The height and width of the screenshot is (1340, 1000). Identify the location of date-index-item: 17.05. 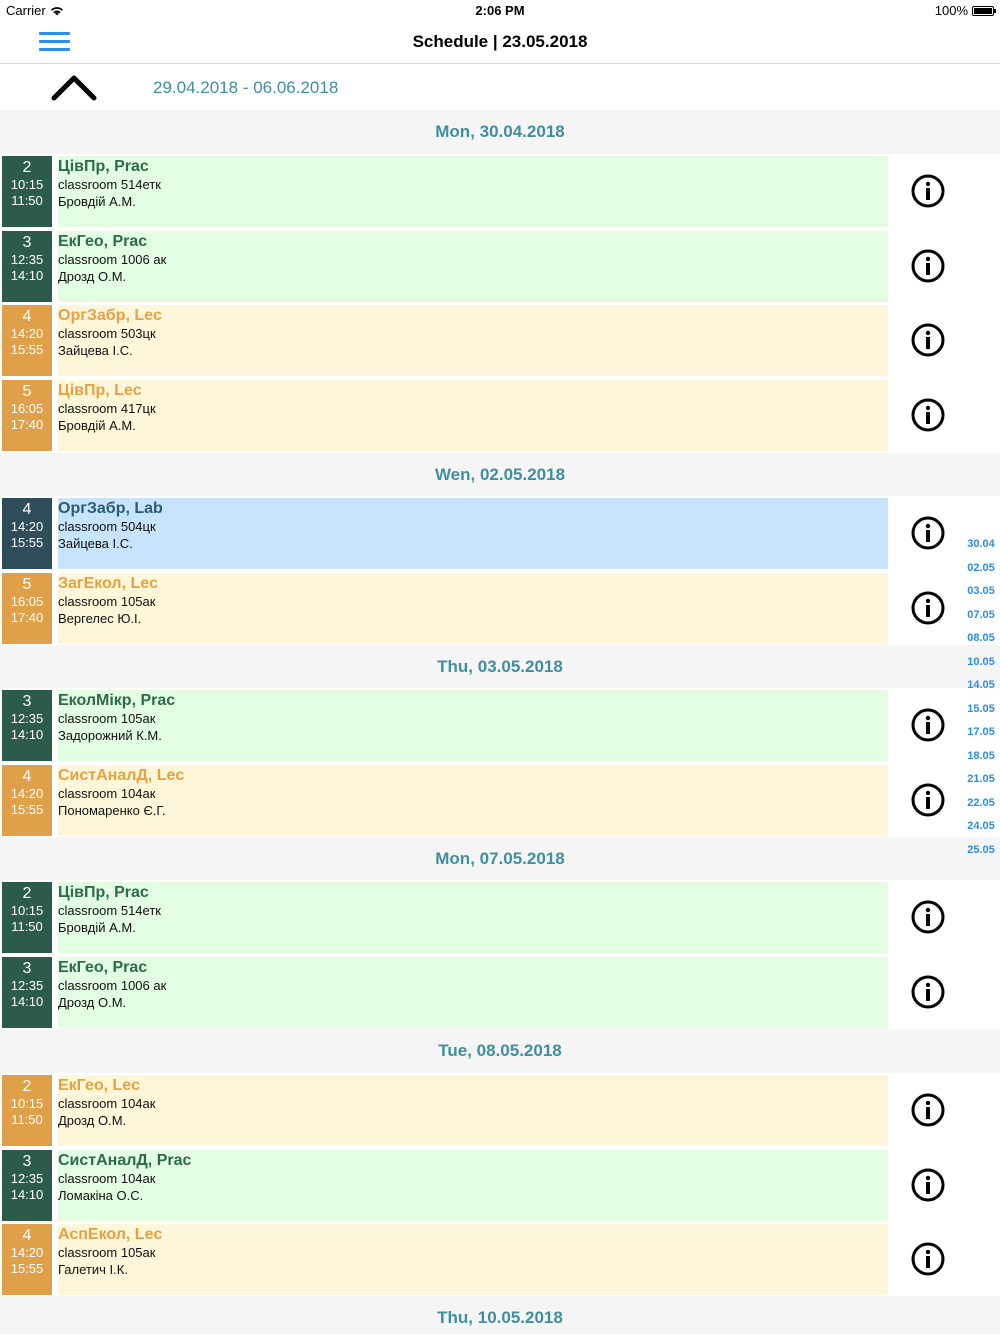
(981, 736).